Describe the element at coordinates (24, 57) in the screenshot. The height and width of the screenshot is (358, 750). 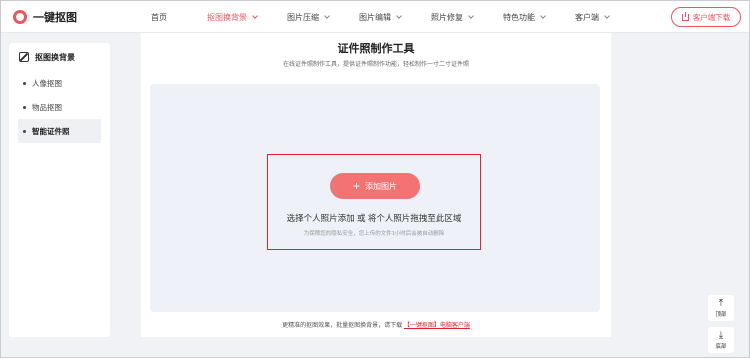
I see `cutout-icon` at that location.